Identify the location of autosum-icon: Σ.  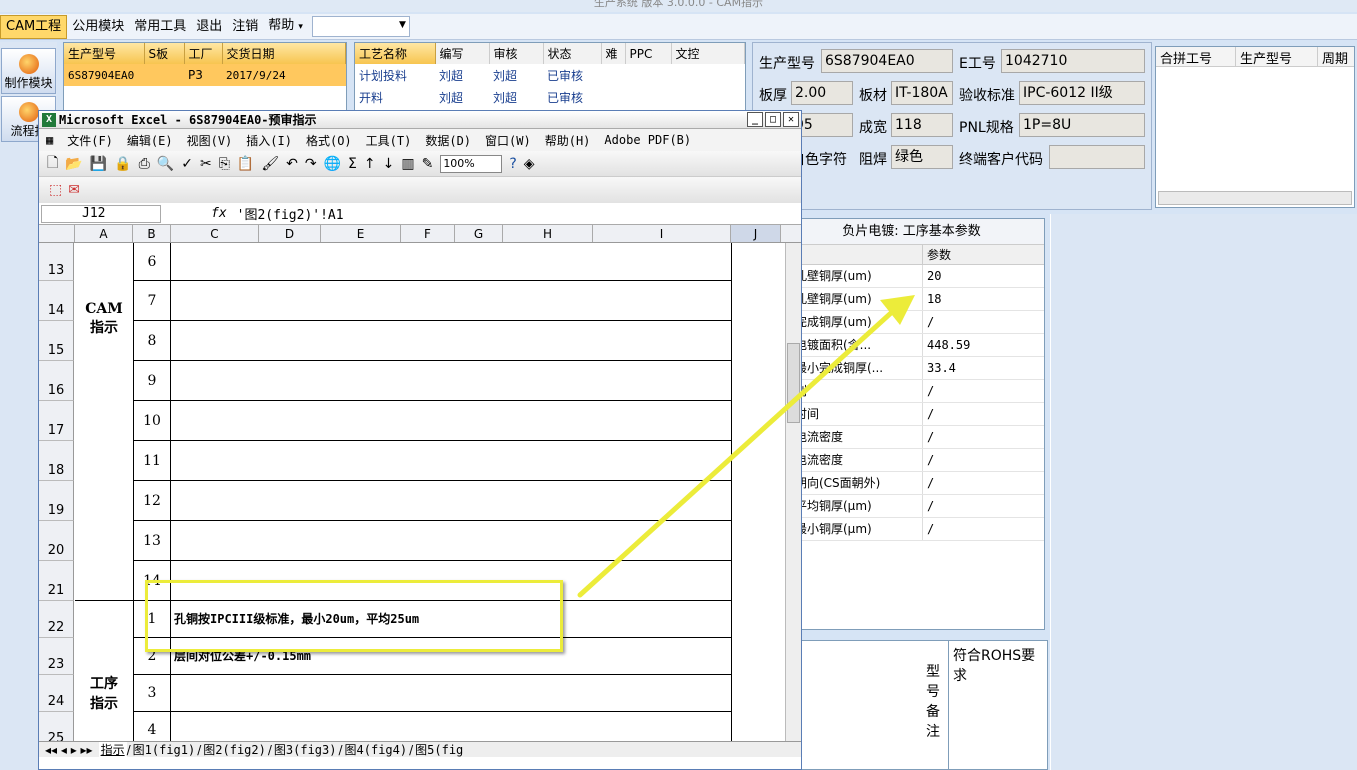
(352, 164).